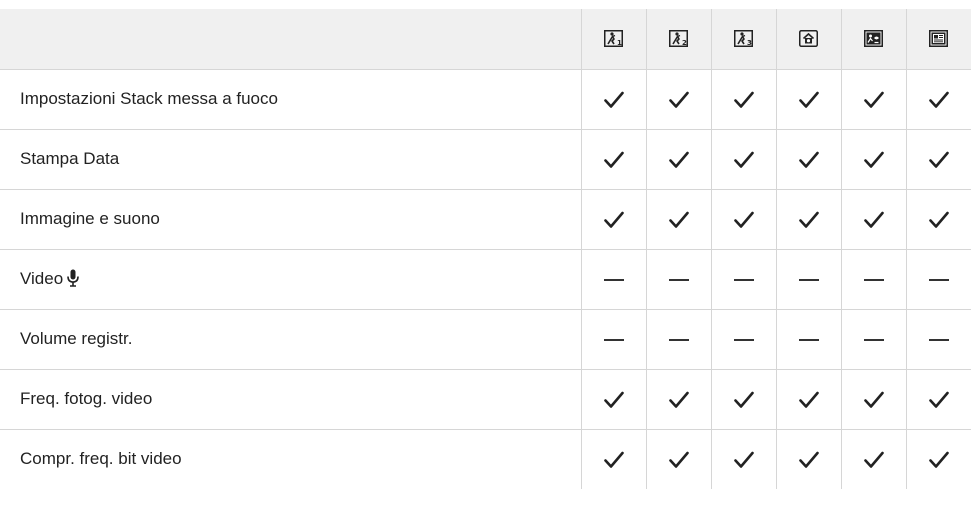 The image size is (971, 506). What do you see at coordinates (42, 278) in the screenshot?
I see `row-label: Video` at bounding box center [42, 278].